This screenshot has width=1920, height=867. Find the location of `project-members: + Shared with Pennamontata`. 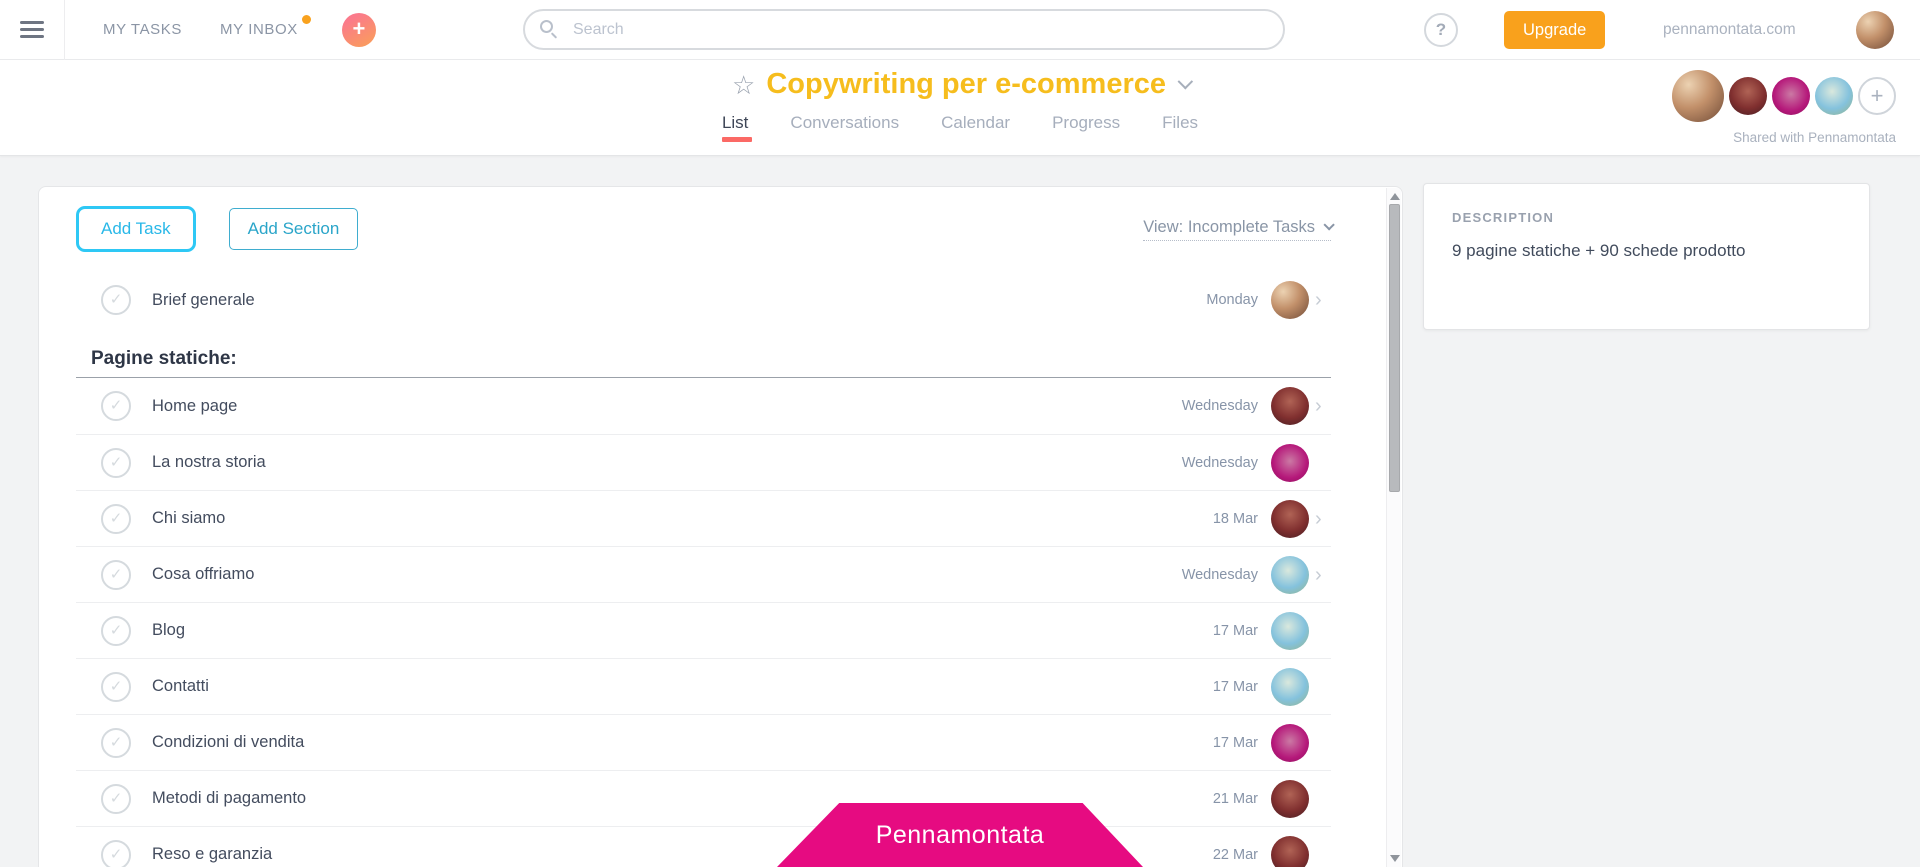

project-members: + Shared with Pennamontata is located at coordinates (1784, 107).